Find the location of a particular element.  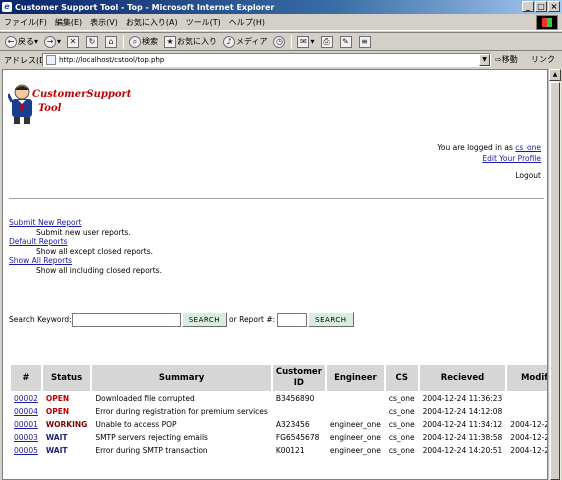

back-arrow-icon: ← is located at coordinates (11, 41).